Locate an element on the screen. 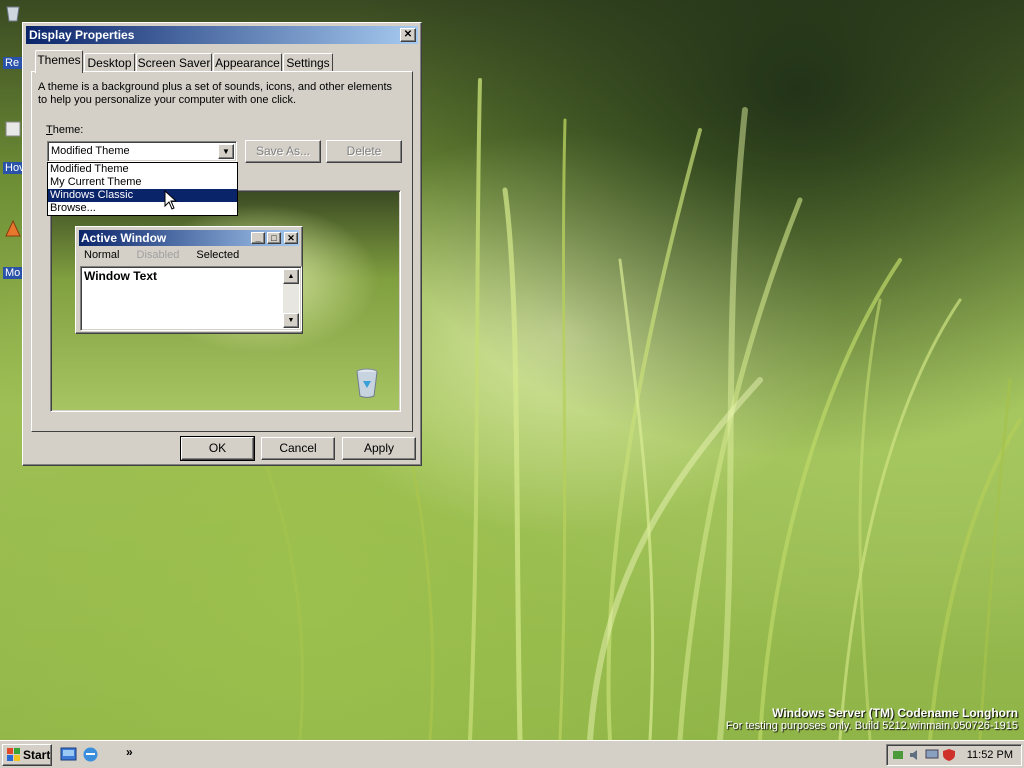 The height and width of the screenshot is (768, 1024). preview-window-text: Window Text is located at coordinates (120, 276).